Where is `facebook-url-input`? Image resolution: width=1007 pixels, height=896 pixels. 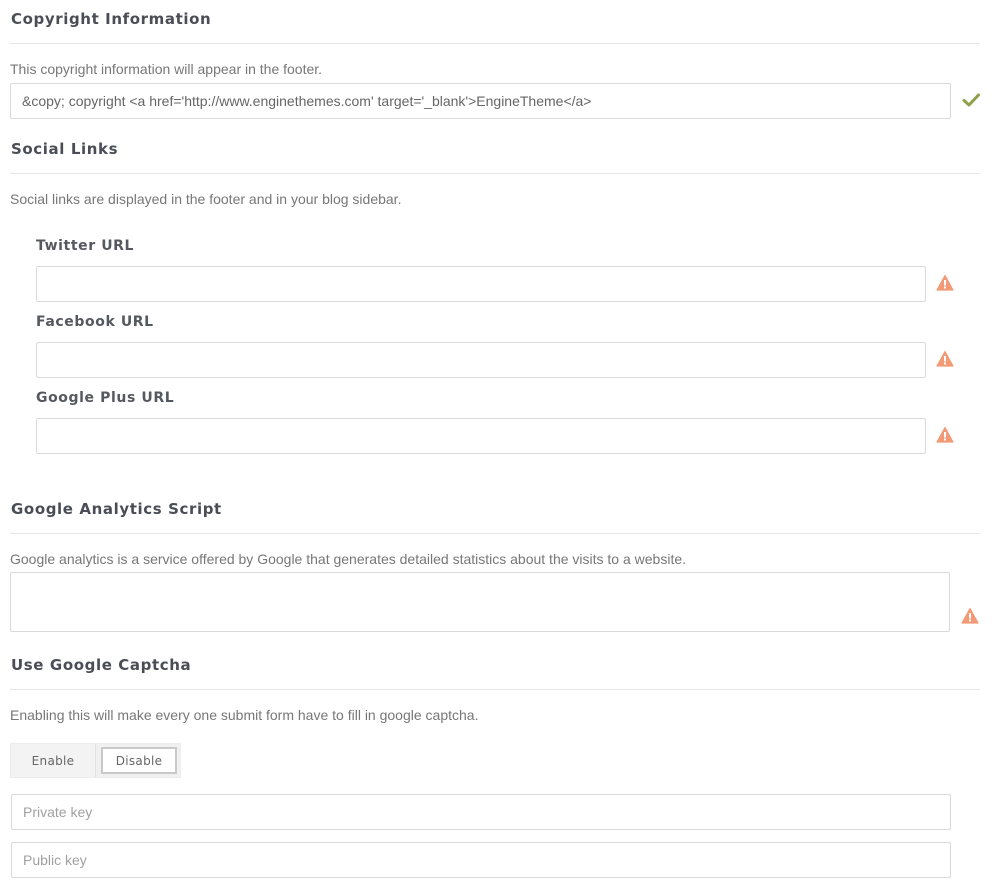 facebook-url-input is located at coordinates (481, 360).